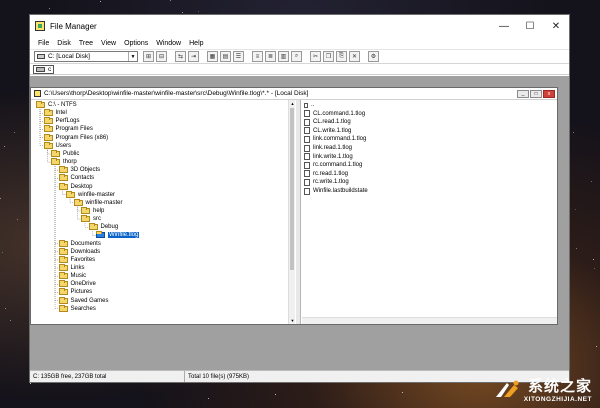  I want to click on tree-node: Program Files (x86), so click(75, 137).